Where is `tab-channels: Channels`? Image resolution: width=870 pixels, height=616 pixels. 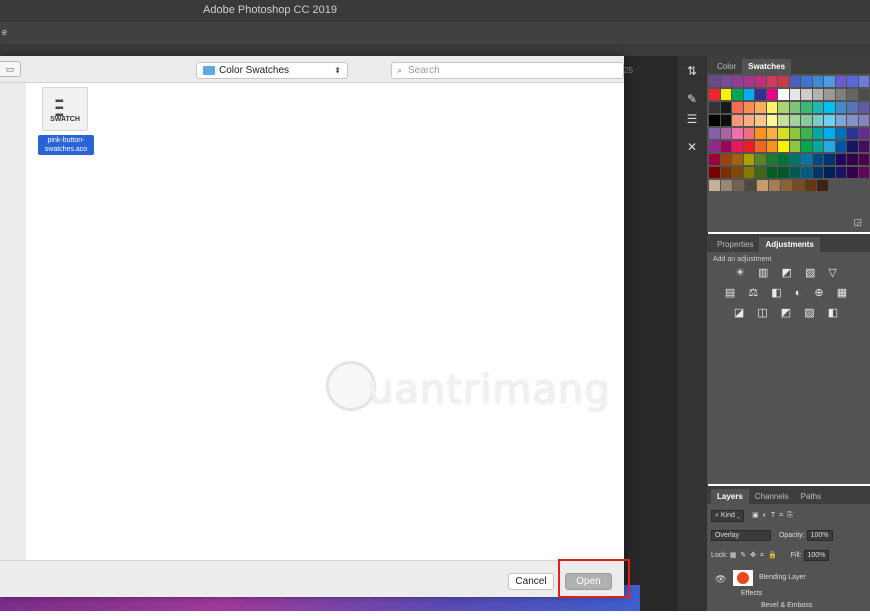 tab-channels: Channels is located at coordinates (772, 496).